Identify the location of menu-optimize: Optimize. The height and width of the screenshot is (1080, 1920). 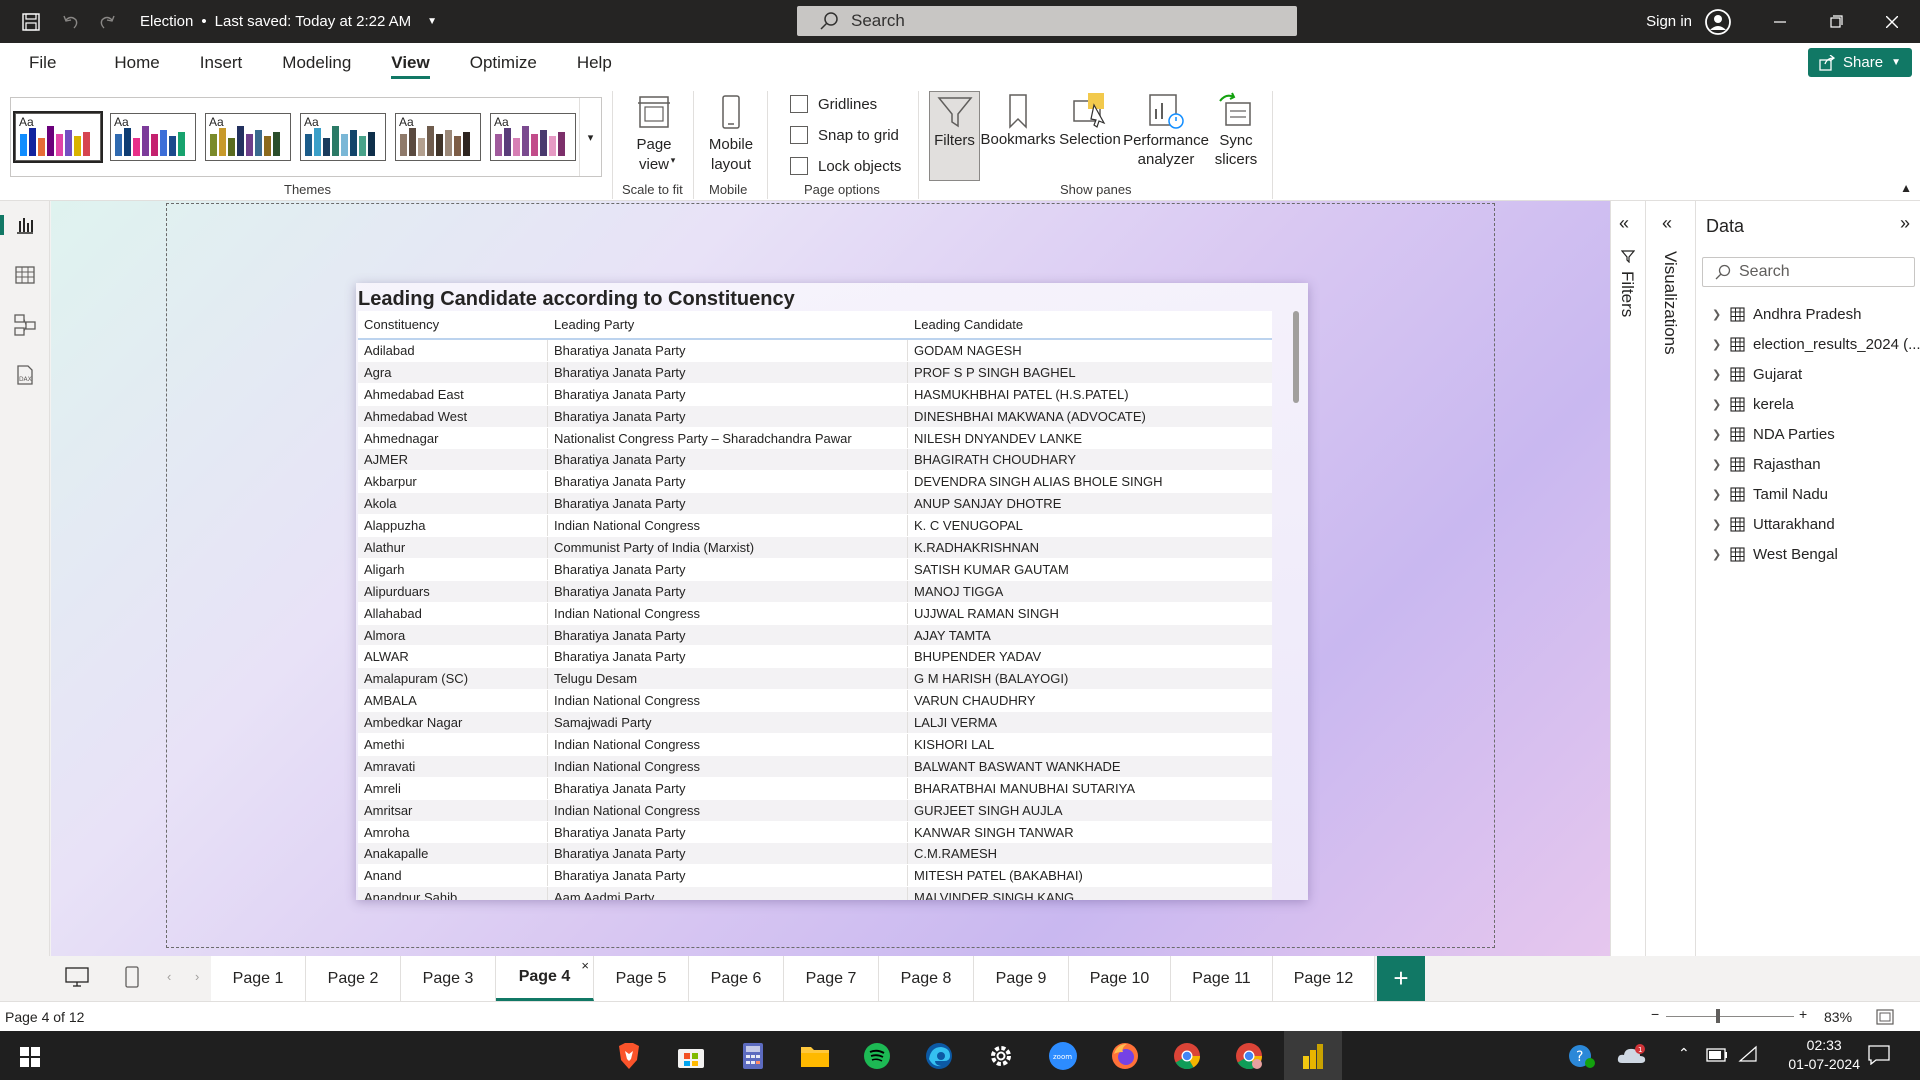
(503, 63).